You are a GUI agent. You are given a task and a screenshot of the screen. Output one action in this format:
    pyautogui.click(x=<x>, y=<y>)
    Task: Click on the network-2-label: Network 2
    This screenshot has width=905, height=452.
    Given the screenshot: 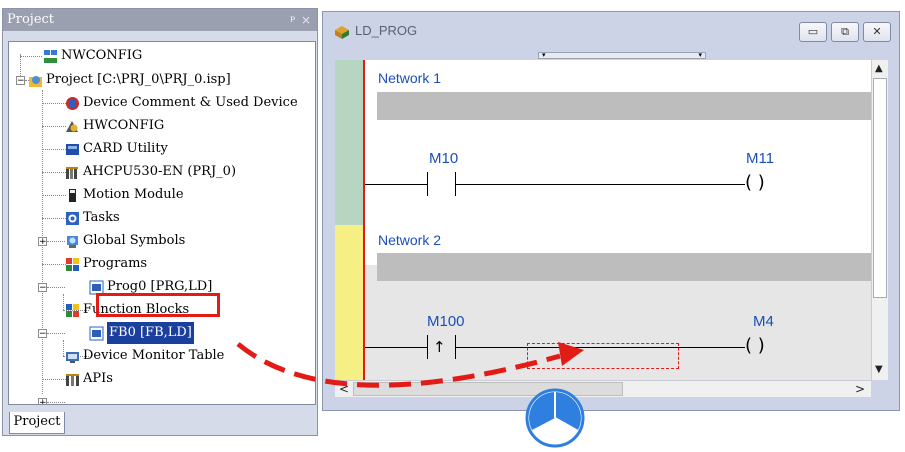 What is the action you would take?
    pyautogui.click(x=410, y=240)
    